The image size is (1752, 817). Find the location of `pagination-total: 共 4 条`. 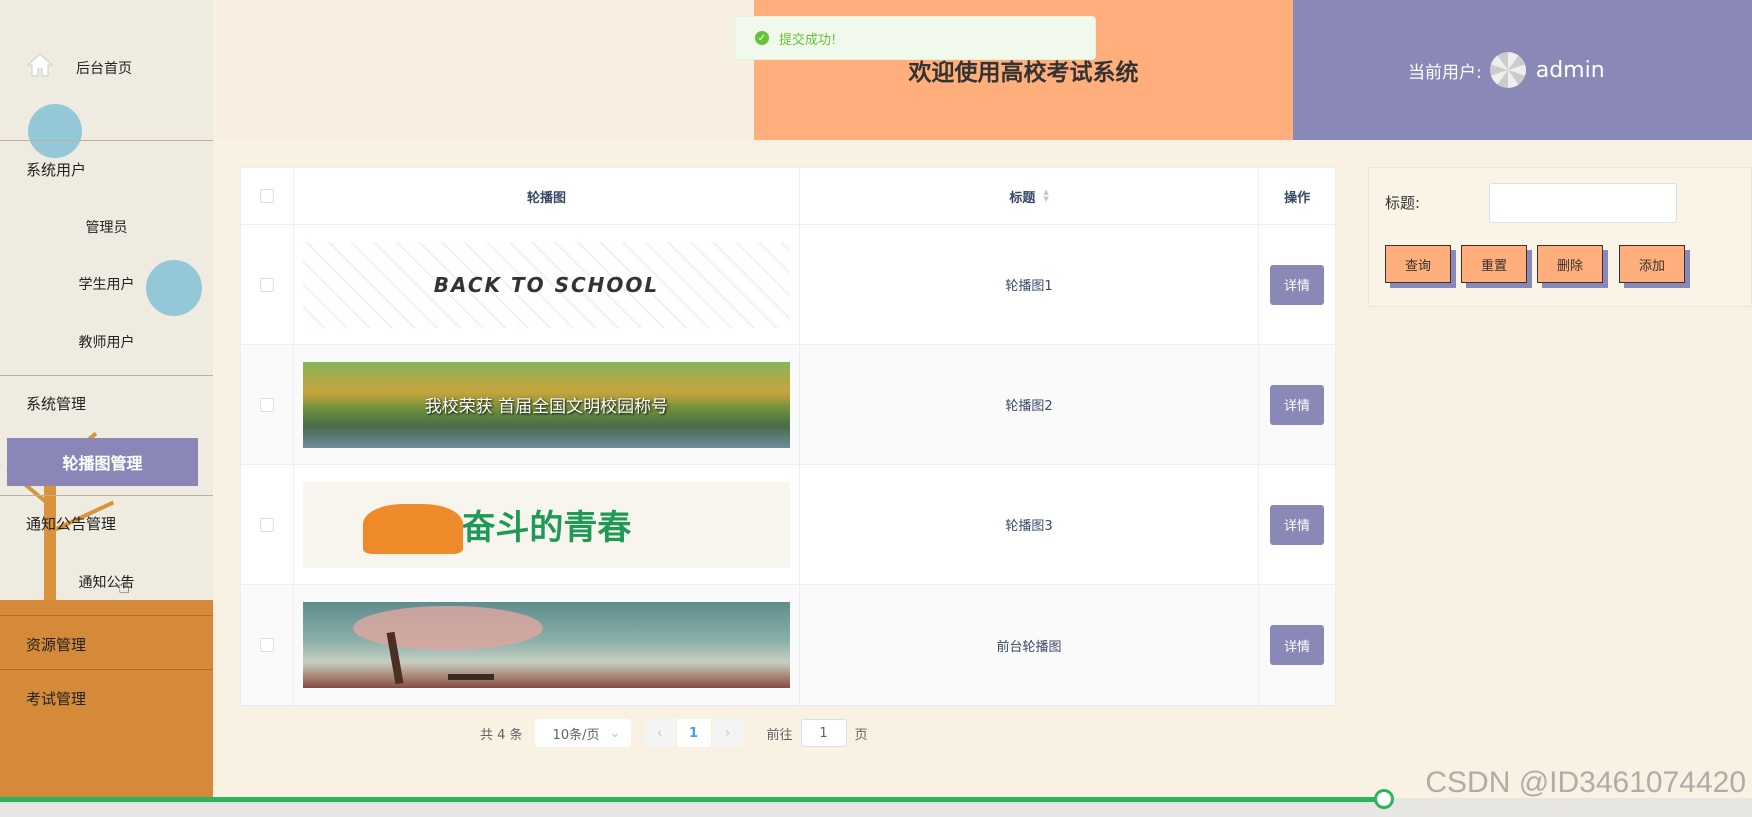

pagination-total: 共 4 条 is located at coordinates (501, 735).